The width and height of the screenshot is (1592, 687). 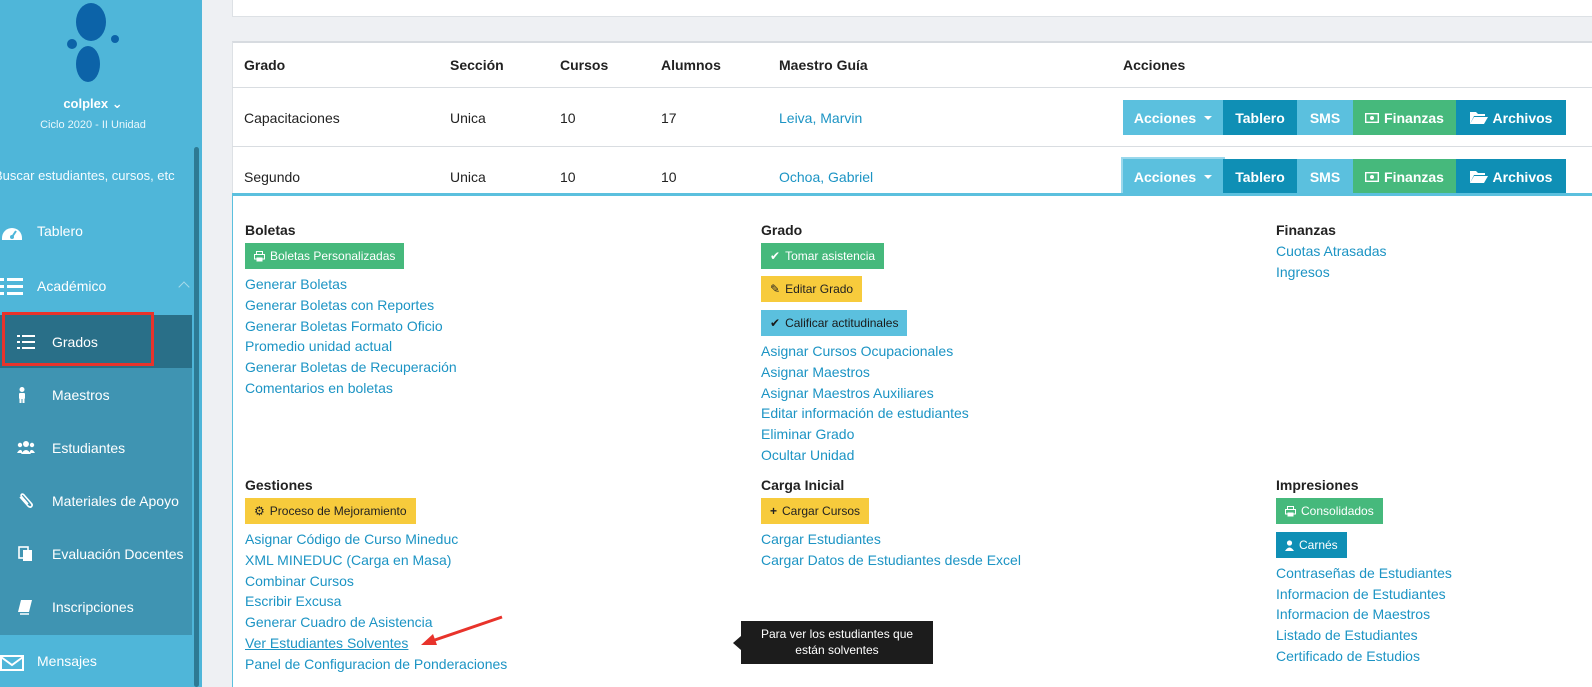 What do you see at coordinates (101, 287) in the screenshot?
I see `nav-academico: Académico` at bounding box center [101, 287].